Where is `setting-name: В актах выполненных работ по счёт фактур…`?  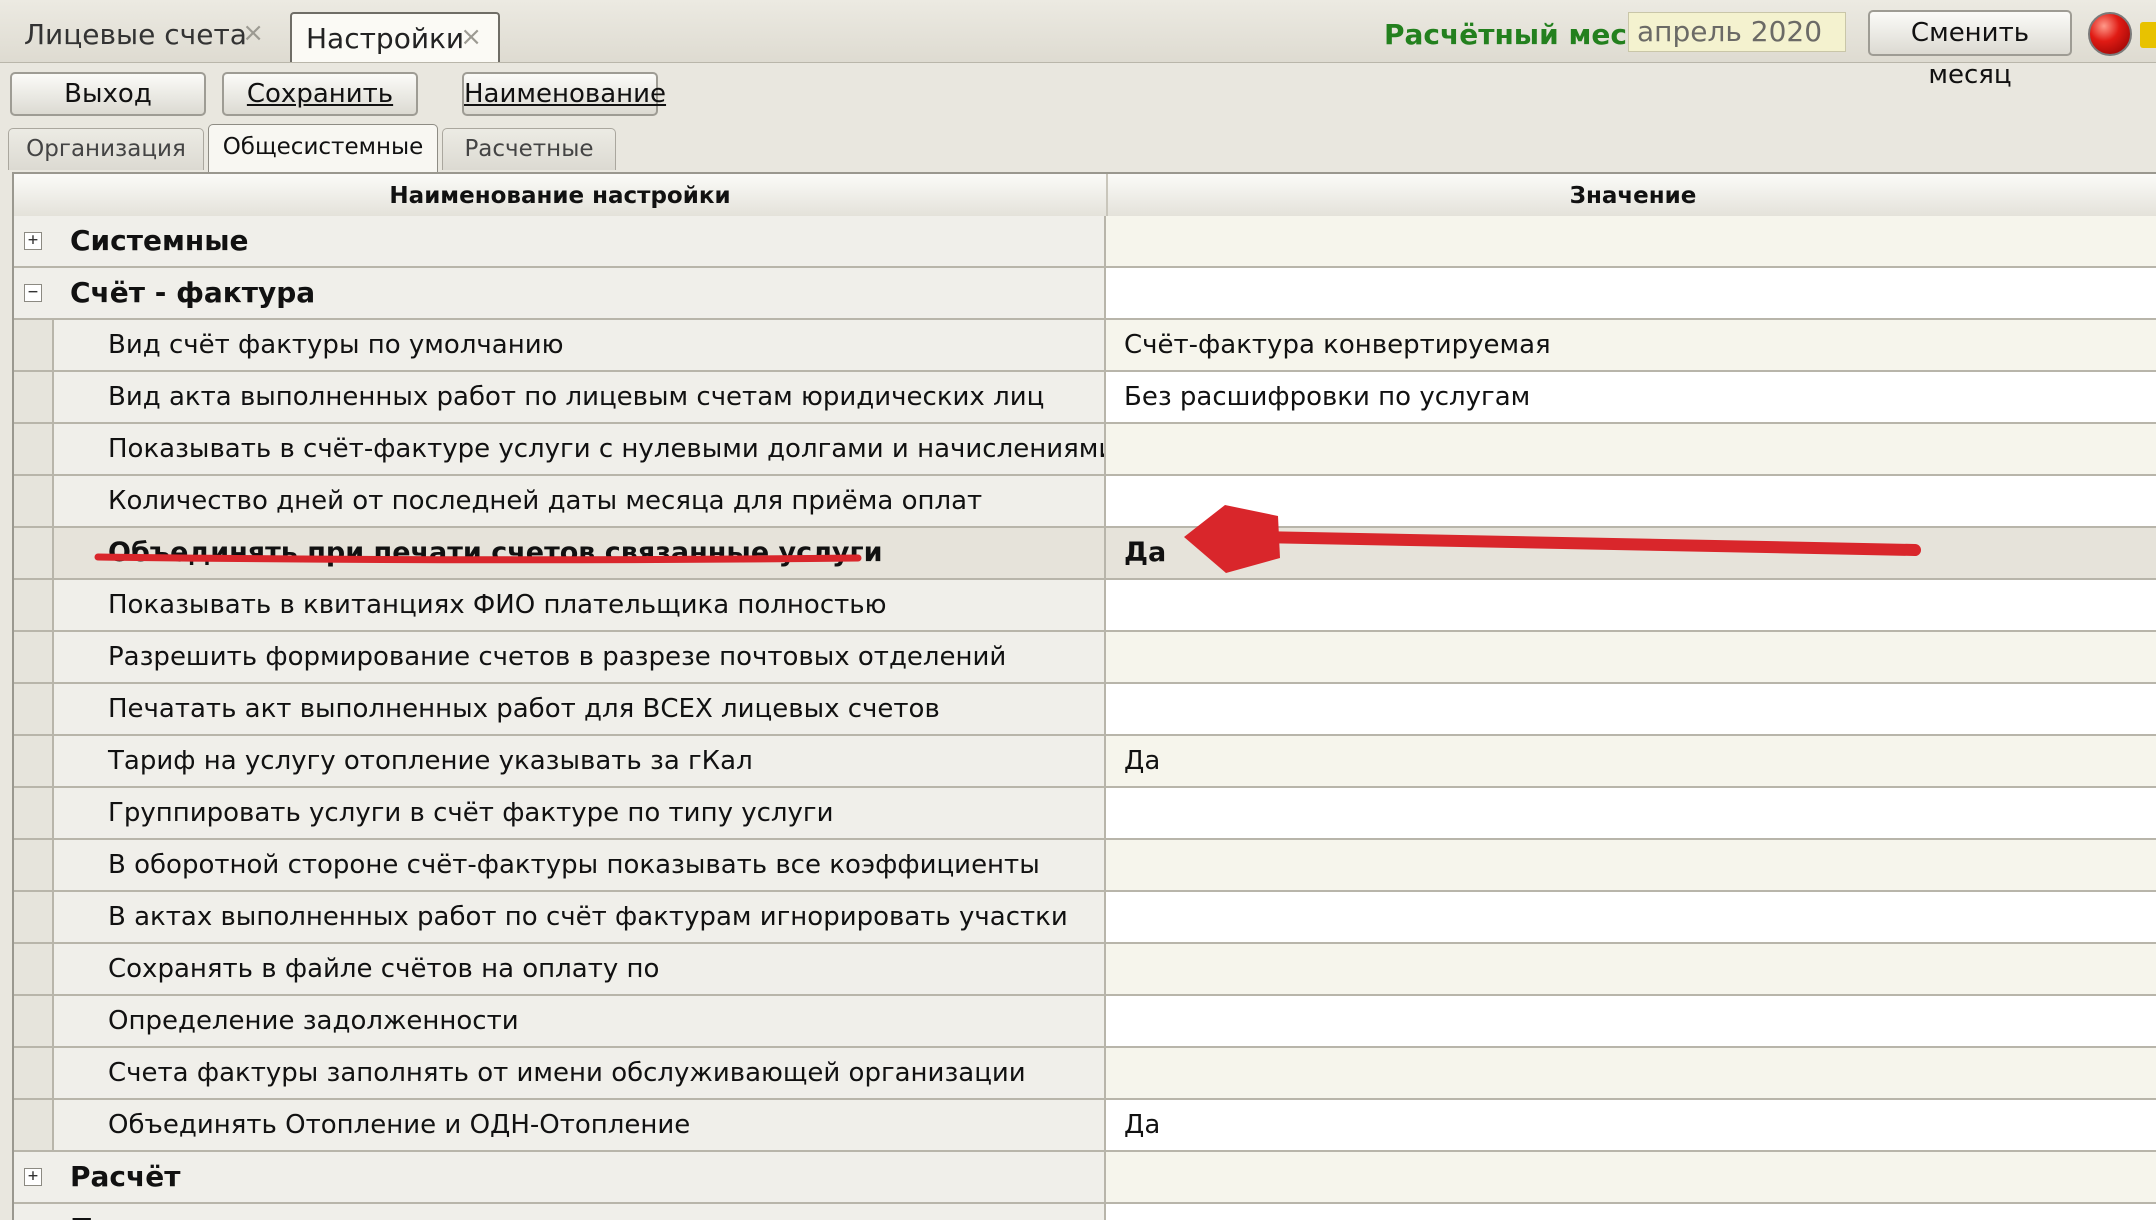 setting-name: В актах выполненных работ по счёт фактур… is located at coordinates (560, 917).